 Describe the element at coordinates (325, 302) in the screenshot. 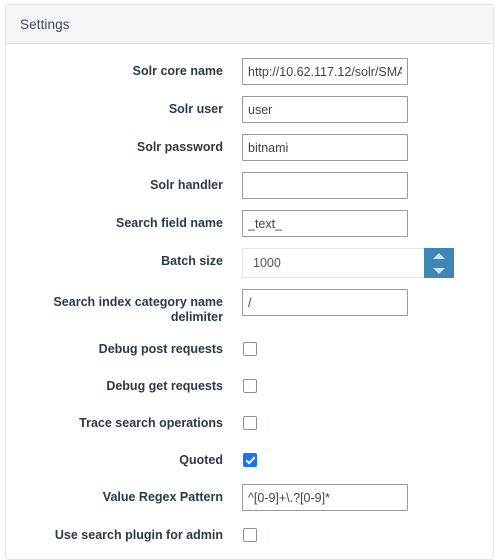

I see `input-search-index-category-name-delimiter` at that location.